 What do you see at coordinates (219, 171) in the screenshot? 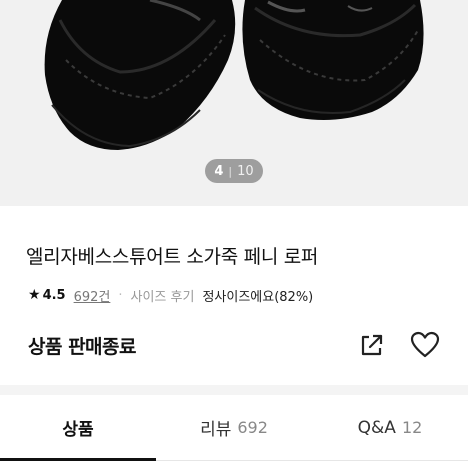
I see `pager-current: 4` at bounding box center [219, 171].